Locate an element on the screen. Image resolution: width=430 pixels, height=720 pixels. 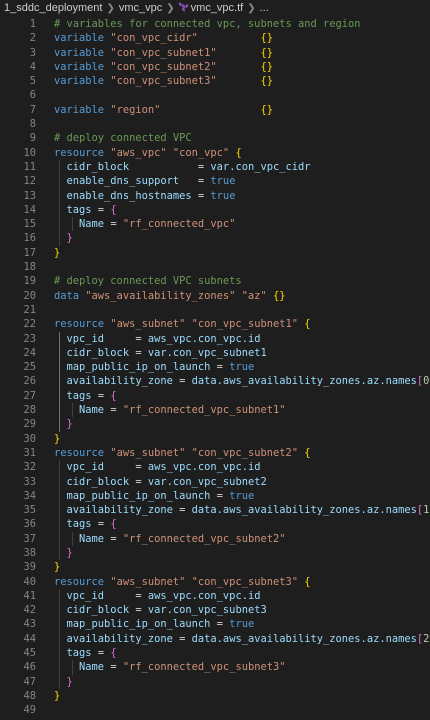
code-line: 24 cidr_block = var.con_vpc_subnet1 is located at coordinates (215, 353).